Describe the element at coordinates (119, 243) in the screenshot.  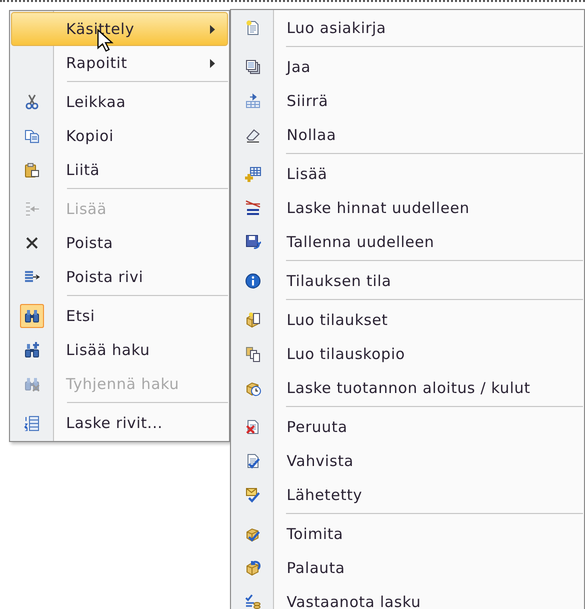
I see `menu-item: Poista` at that location.